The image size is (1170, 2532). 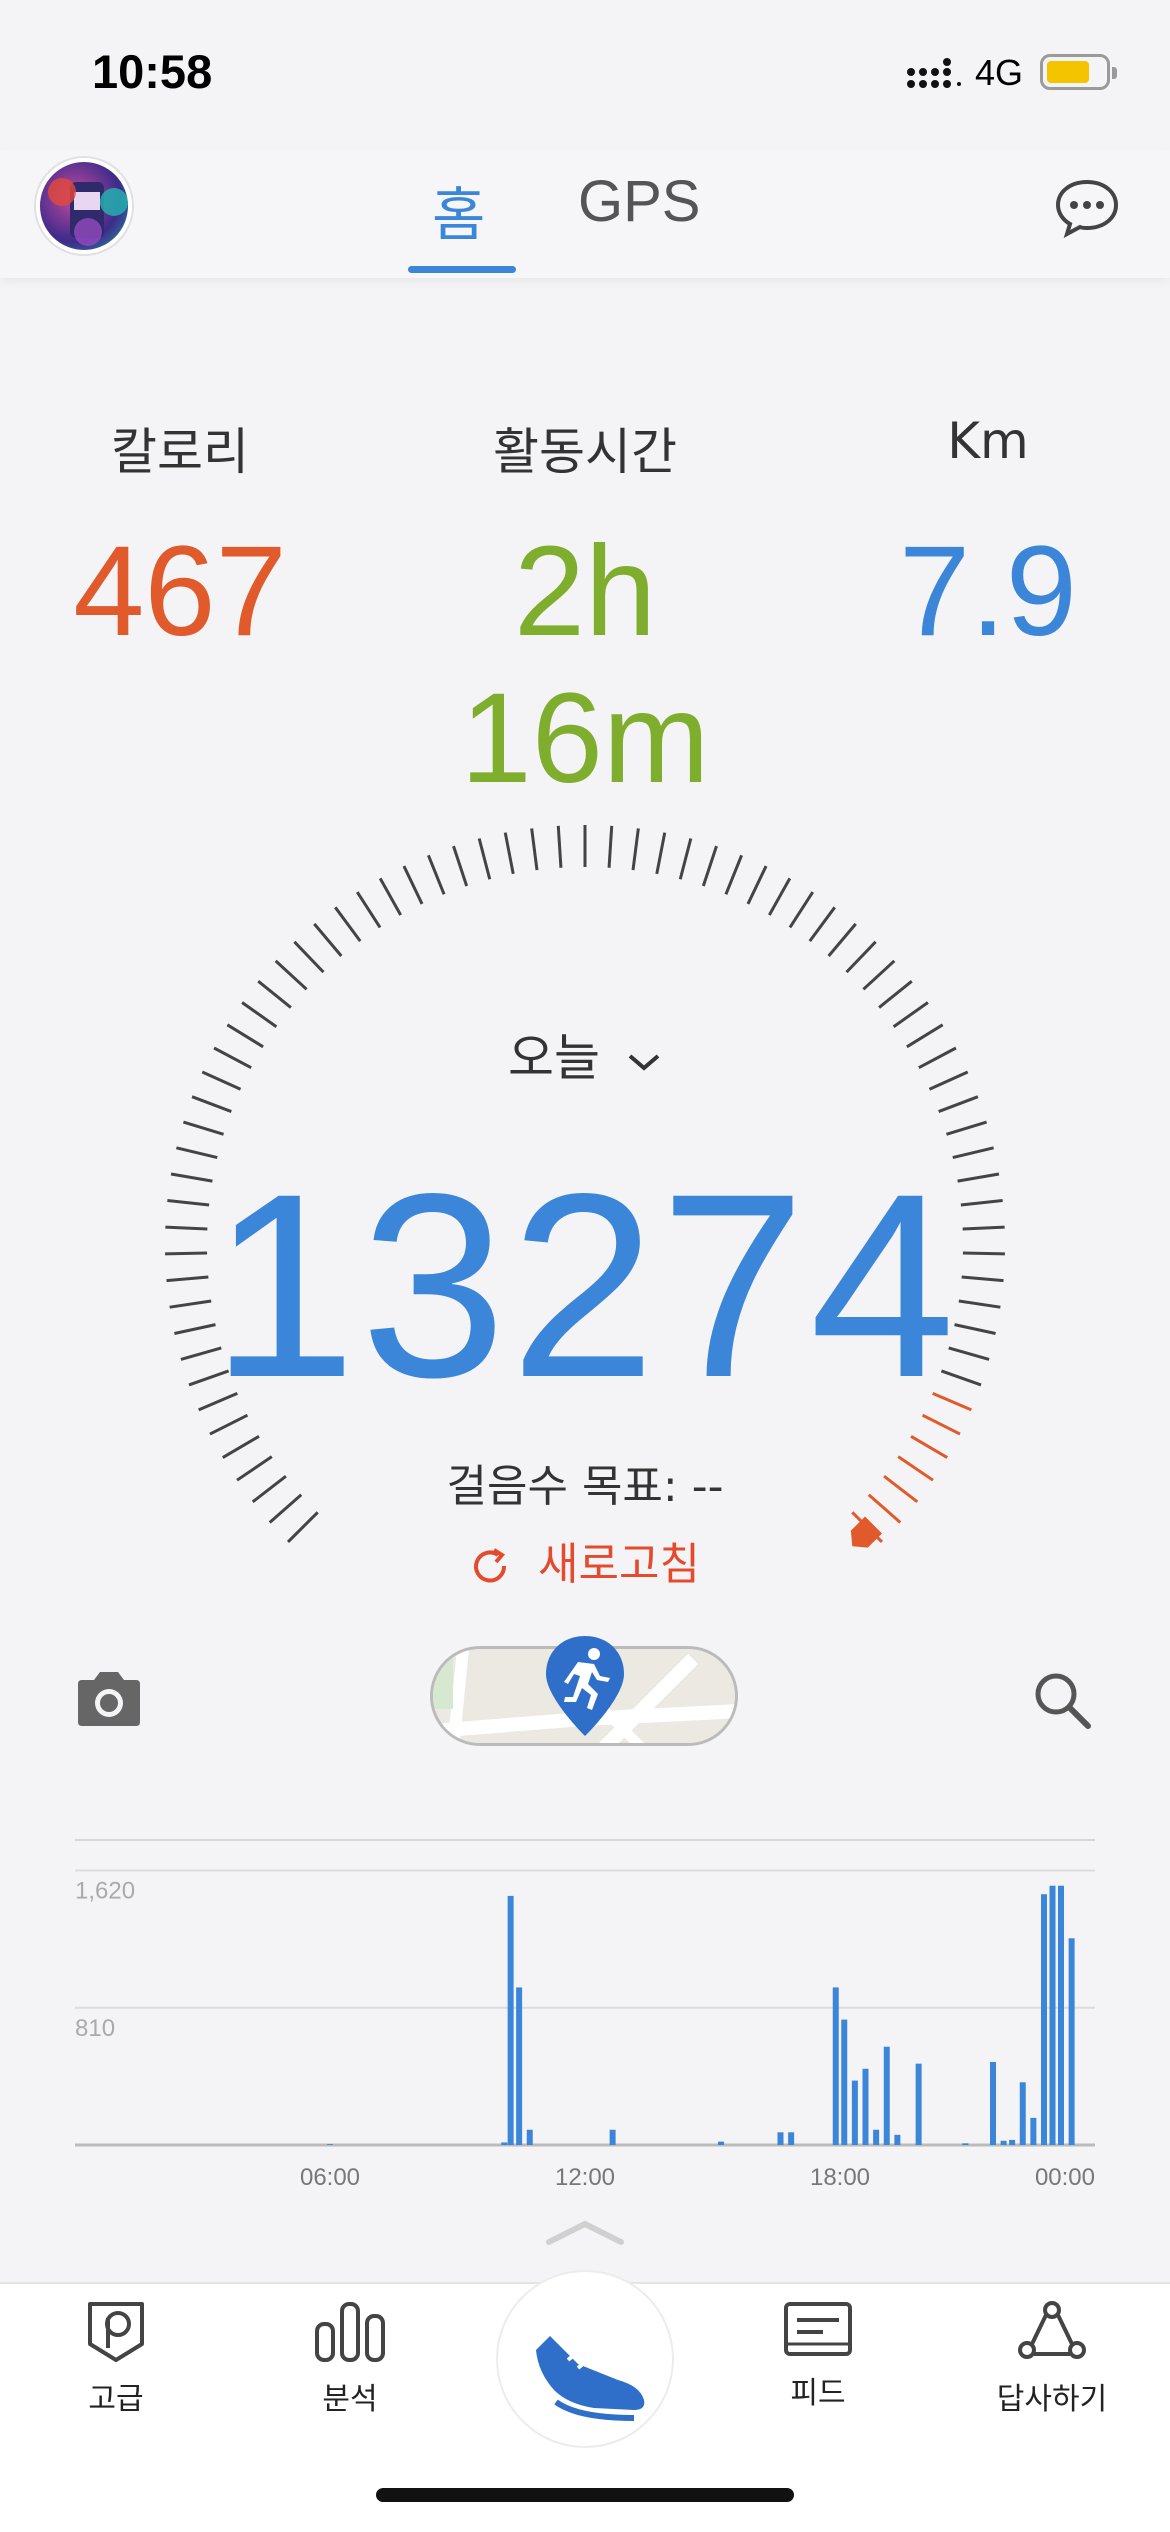 I want to click on refresh-button: 새로고침, so click(x=585, y=1560).